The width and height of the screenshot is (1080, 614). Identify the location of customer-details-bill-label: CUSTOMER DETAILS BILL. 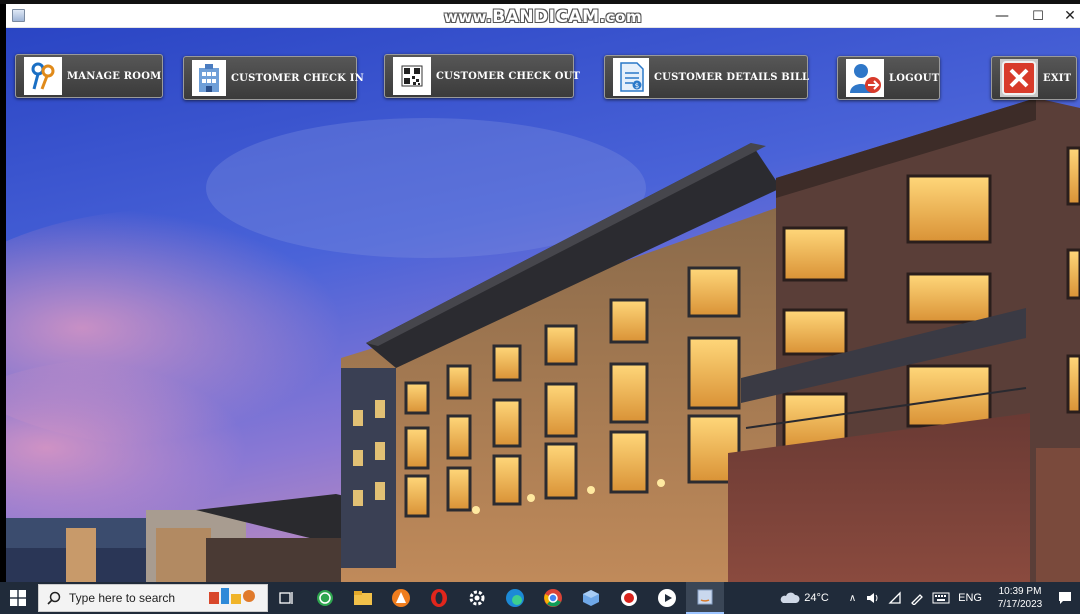
(732, 77).